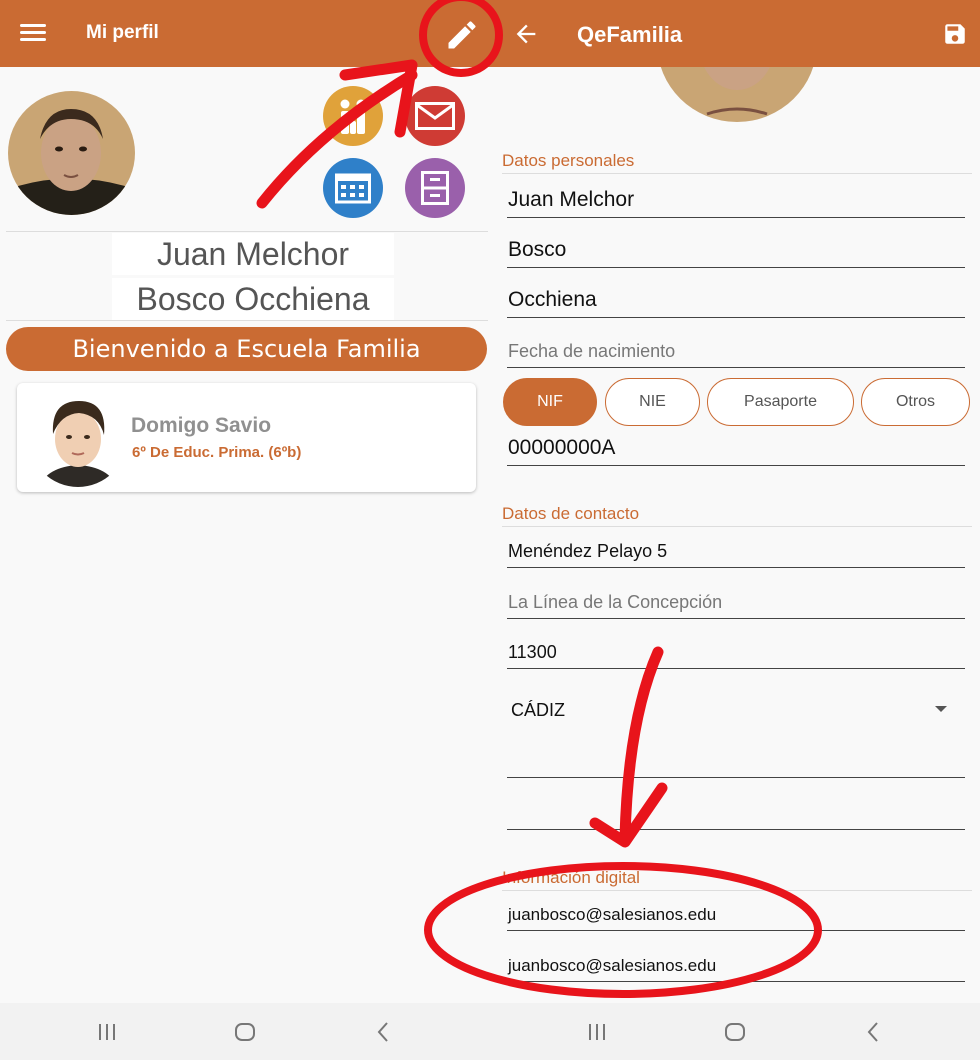  What do you see at coordinates (955, 34) in the screenshot?
I see `save-icon` at bounding box center [955, 34].